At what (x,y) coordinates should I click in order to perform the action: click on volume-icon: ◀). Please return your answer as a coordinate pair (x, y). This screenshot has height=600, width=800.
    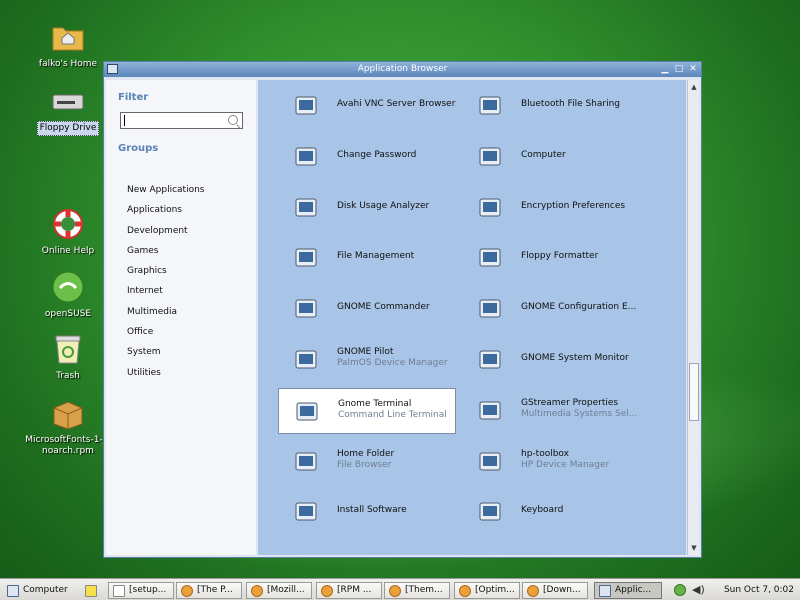
    Looking at the image, I should click on (699, 590).